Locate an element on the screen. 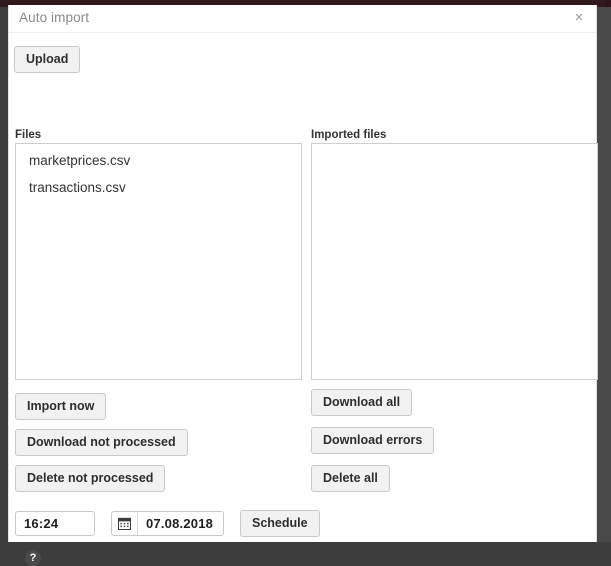 Image resolution: width=611 pixels, height=566 pixels. imported-files-column-label: Imported files is located at coordinates (349, 135).